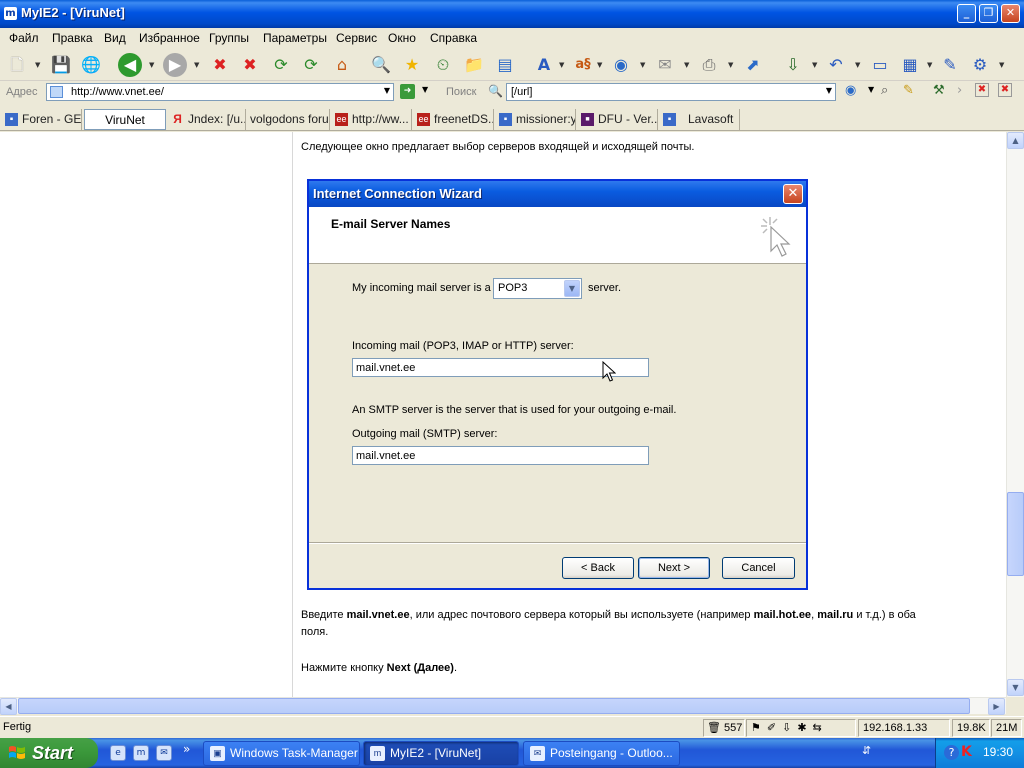  Describe the element at coordinates (164, 753) in the screenshot. I see `outlook-icon: ✉` at that location.